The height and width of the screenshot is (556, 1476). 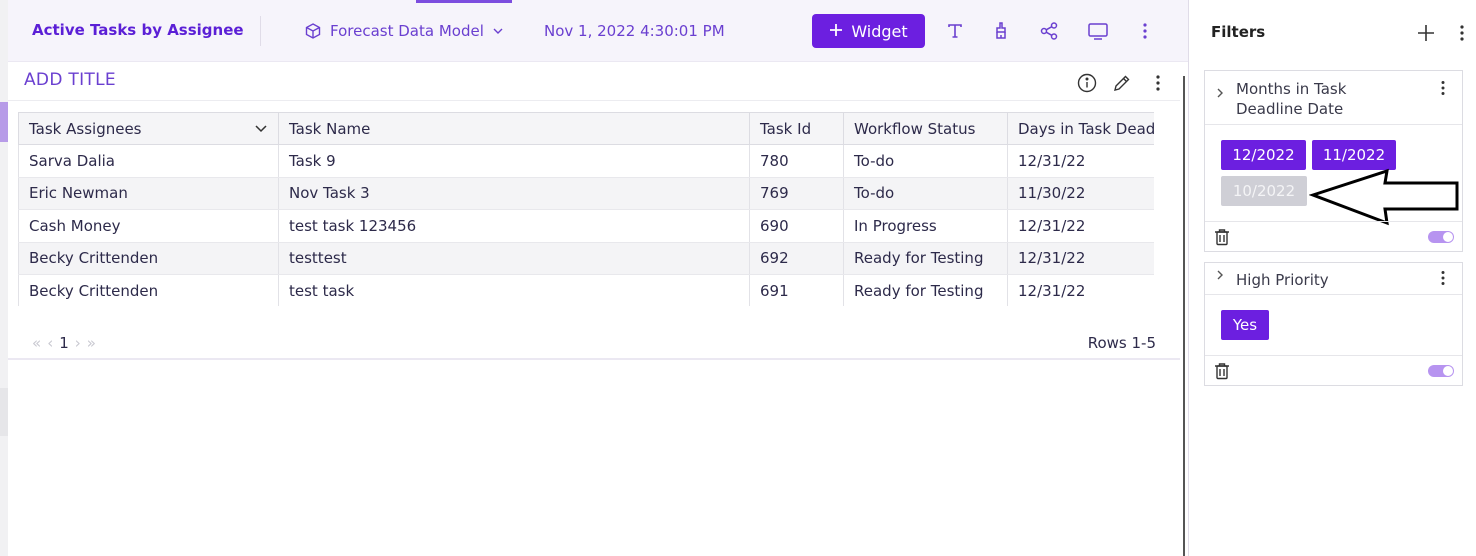 I want to click on present-monitor-icon, so click(x=1098, y=31).